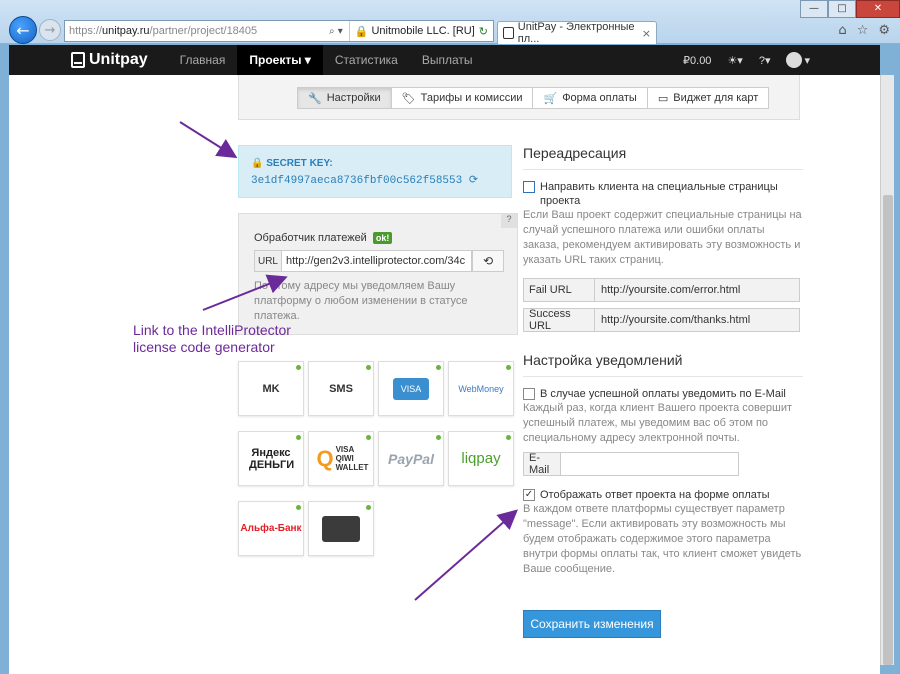 This screenshot has height=674, width=900. I want to click on annotation-arrow-checkbox, so click(466, 555).